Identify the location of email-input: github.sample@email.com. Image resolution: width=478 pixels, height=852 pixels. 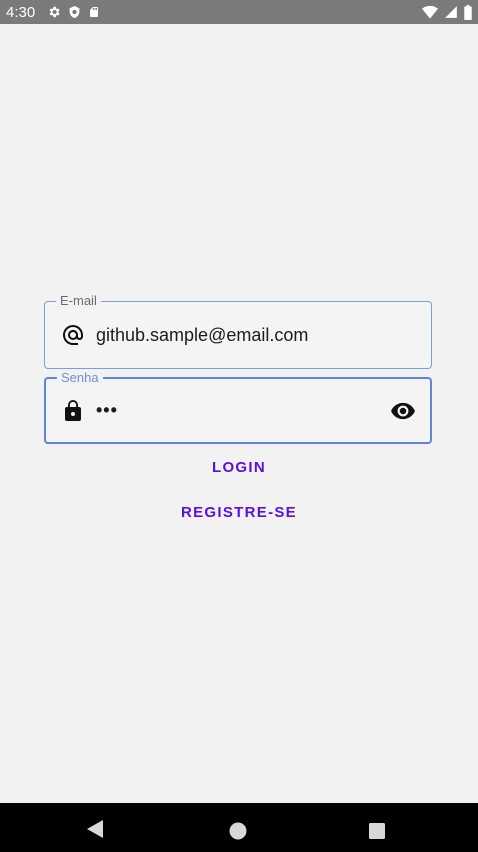
(202, 335).